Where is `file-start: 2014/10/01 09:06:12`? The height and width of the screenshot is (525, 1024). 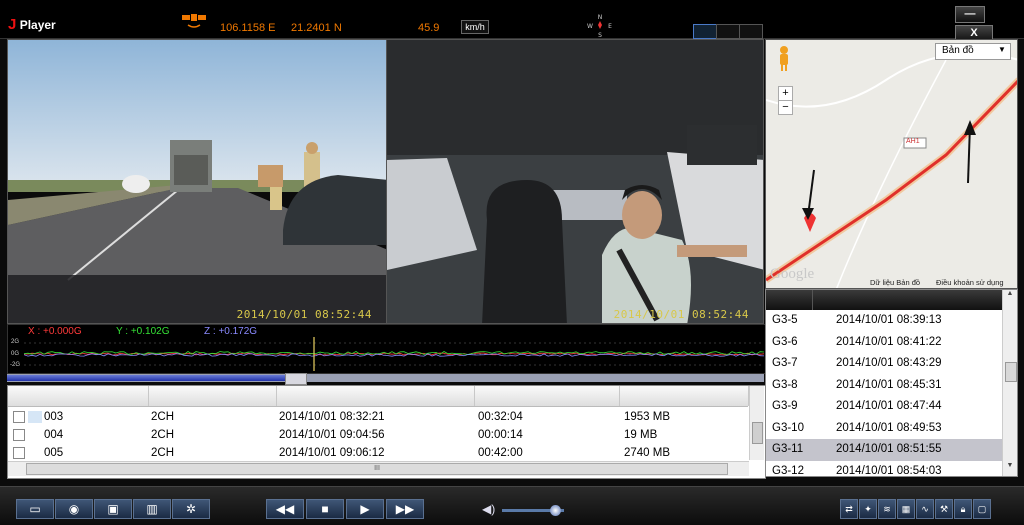
file-start: 2014/10/01 09:06:12 is located at coordinates (332, 453).